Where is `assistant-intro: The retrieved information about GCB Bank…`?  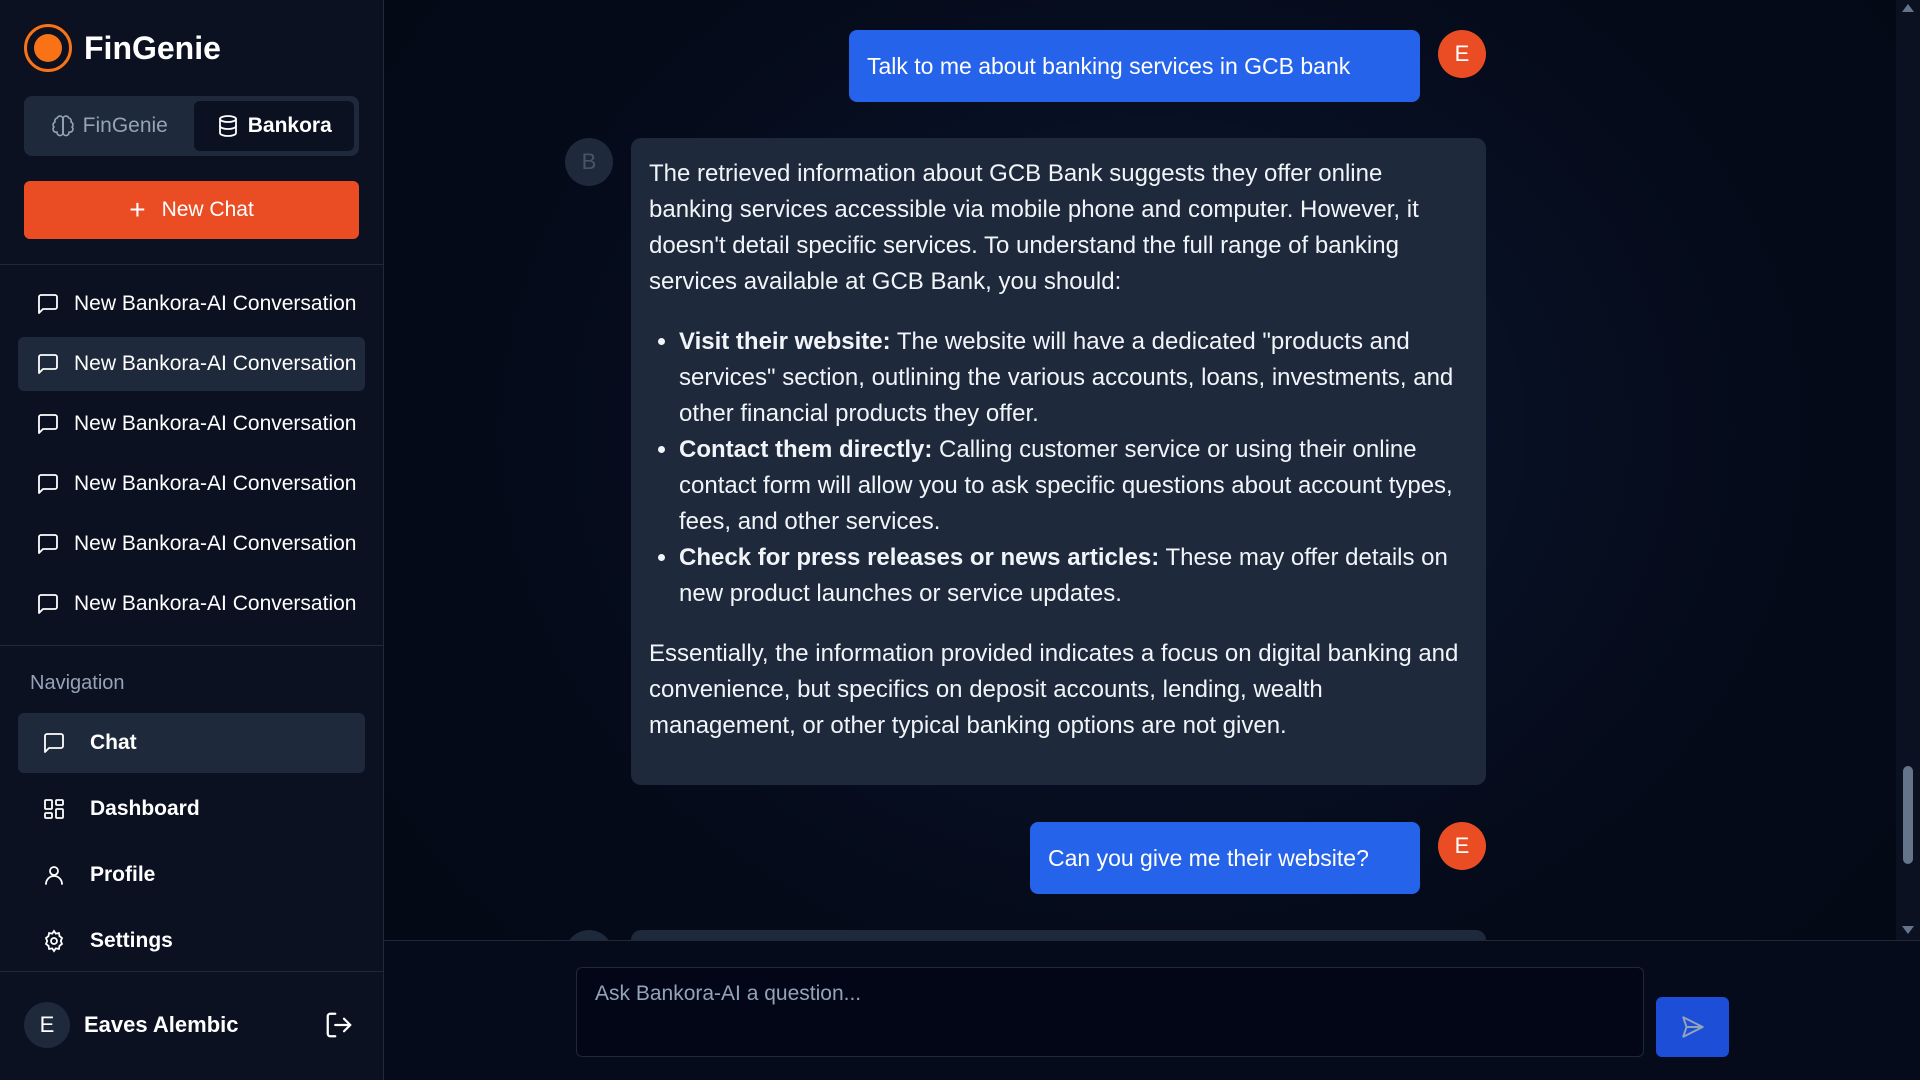
assistant-intro: The retrieved information about GCB Bank… is located at coordinates (1034, 227).